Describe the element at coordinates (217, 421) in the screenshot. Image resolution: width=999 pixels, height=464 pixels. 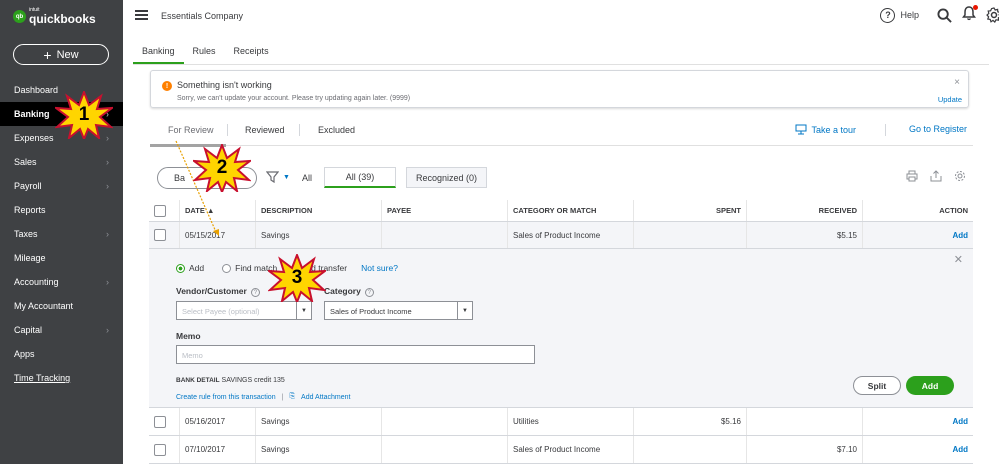
I see `row-date: 05/16/2017` at that location.